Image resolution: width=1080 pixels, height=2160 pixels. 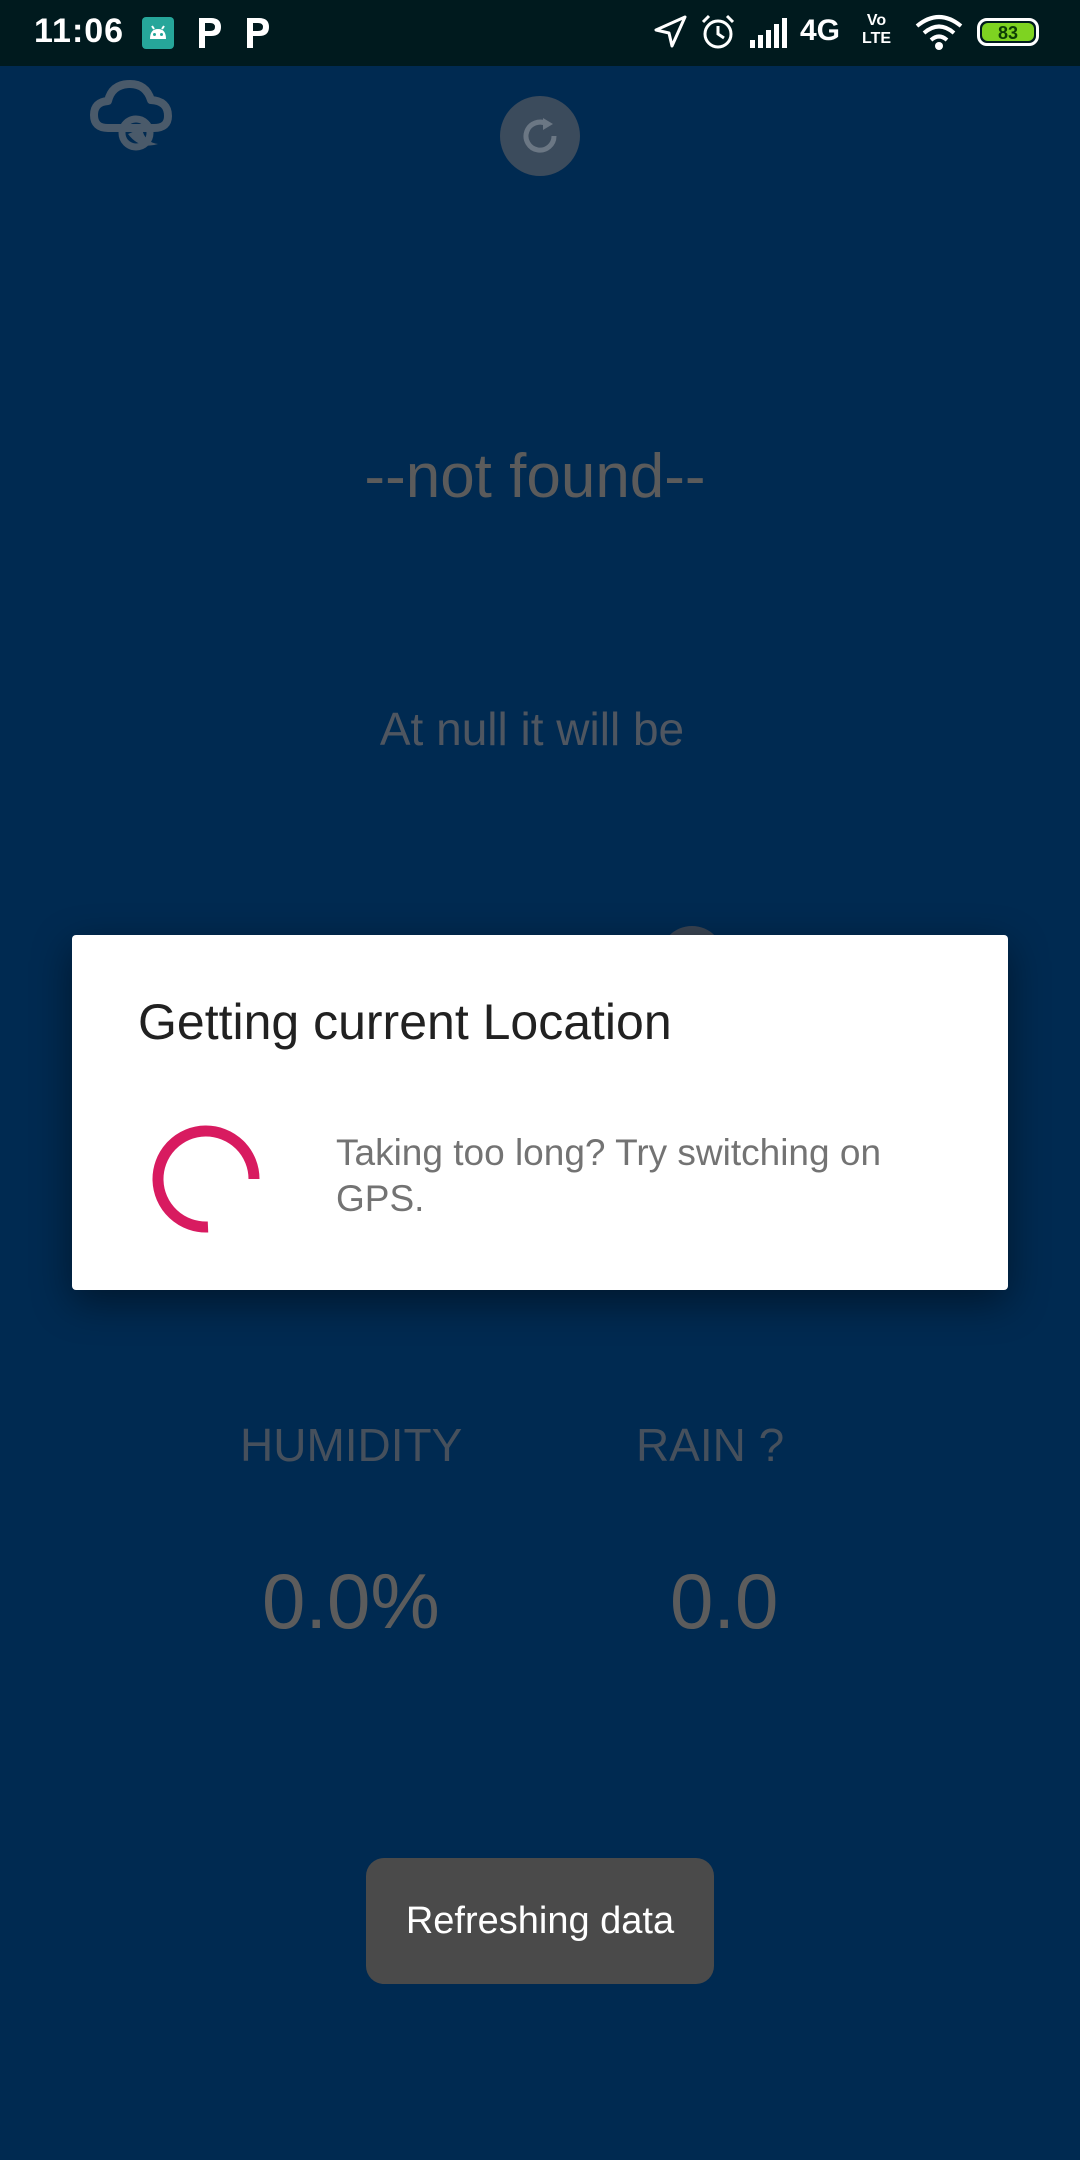 What do you see at coordinates (405, 1022) in the screenshot?
I see `dialog-title: Getting current Location` at bounding box center [405, 1022].